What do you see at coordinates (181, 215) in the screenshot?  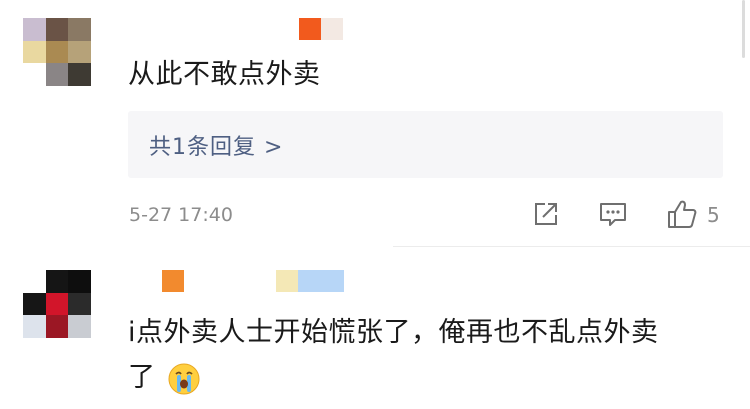 I see `timestamp: 5-27 17:40` at bounding box center [181, 215].